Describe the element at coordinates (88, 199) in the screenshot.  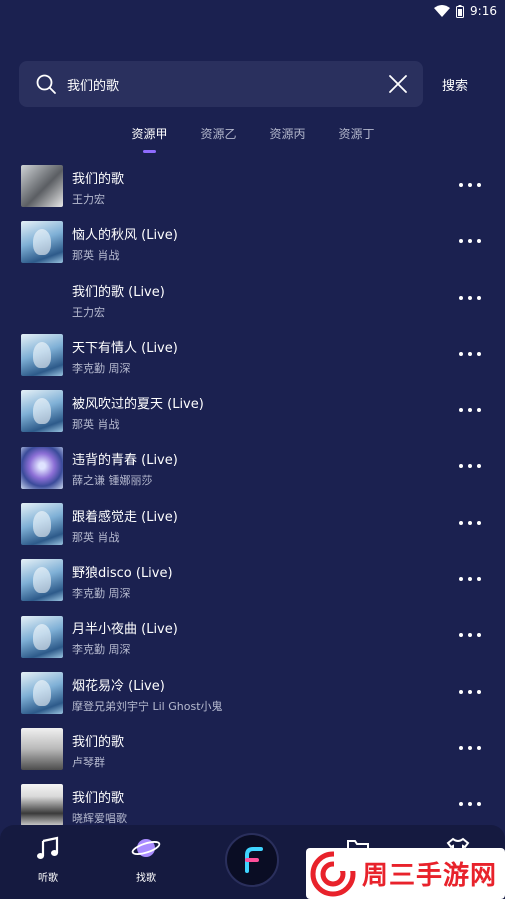
I see `song-artist: 王力宏` at that location.